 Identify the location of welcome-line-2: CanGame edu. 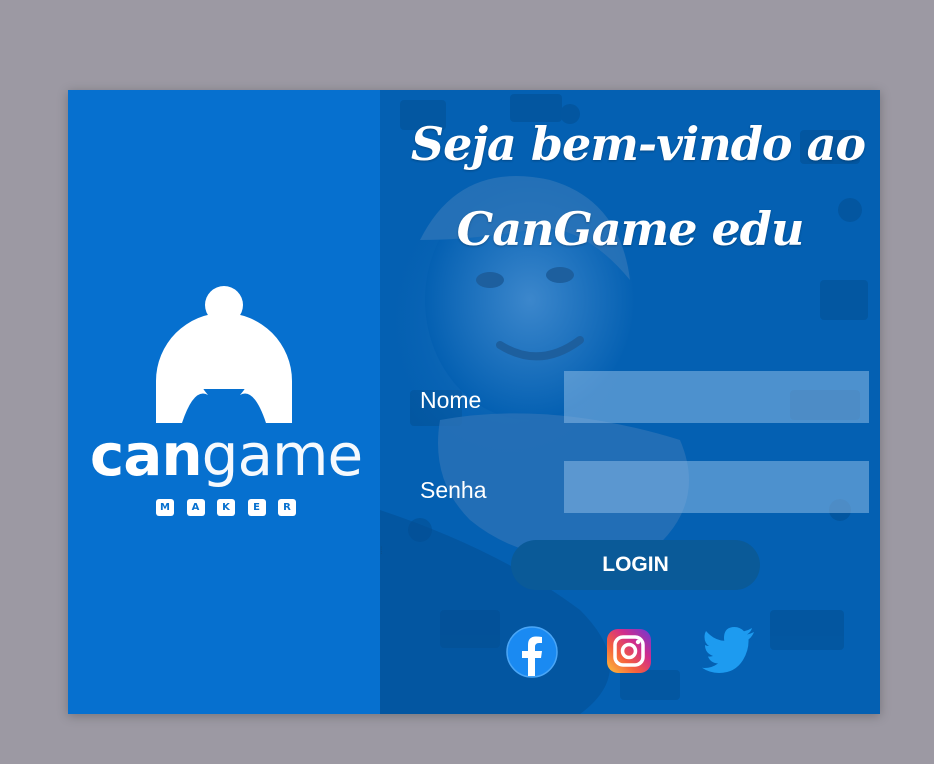
(630, 229).